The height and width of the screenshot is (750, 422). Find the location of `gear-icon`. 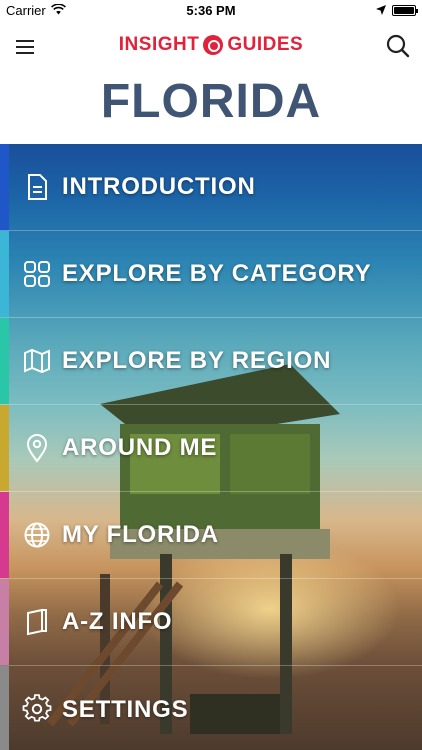

gear-icon is located at coordinates (37, 709).